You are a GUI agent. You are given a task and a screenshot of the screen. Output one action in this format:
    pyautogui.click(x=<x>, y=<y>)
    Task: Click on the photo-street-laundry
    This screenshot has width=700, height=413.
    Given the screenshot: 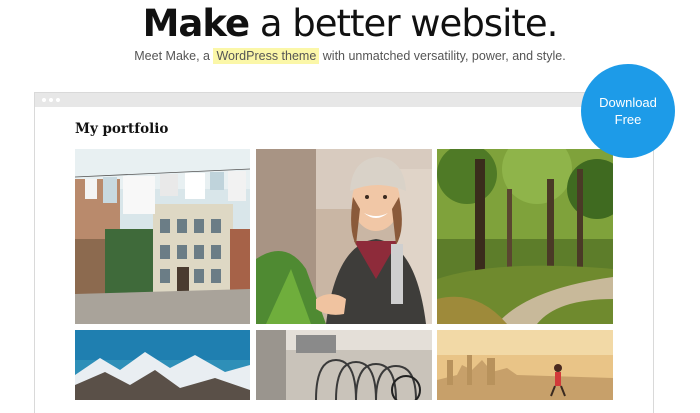 What is the action you would take?
    pyautogui.click(x=162, y=236)
    